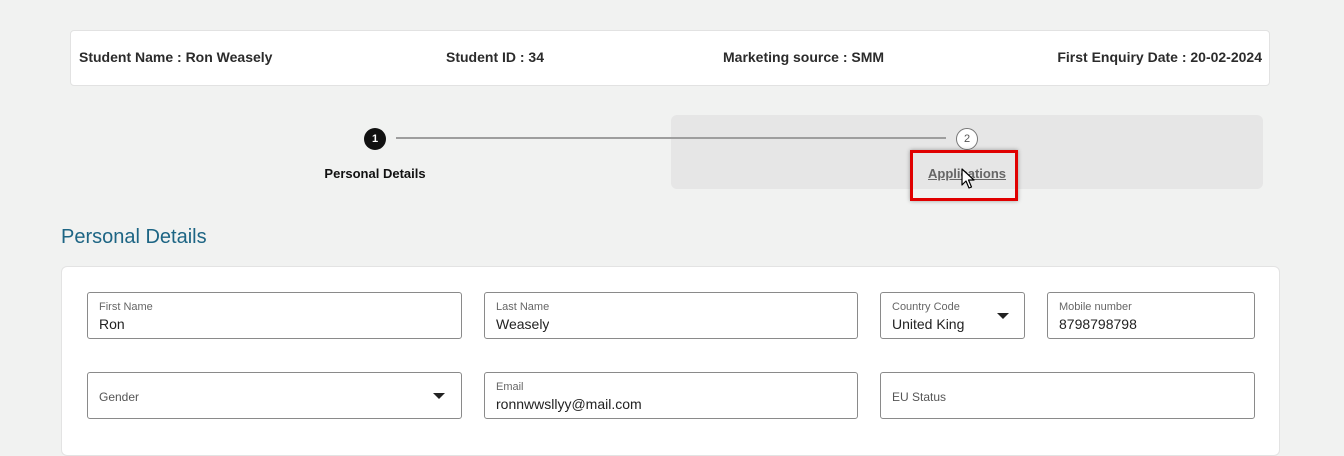  Describe the element at coordinates (510, 387) in the screenshot. I see `email-label: Email` at that location.